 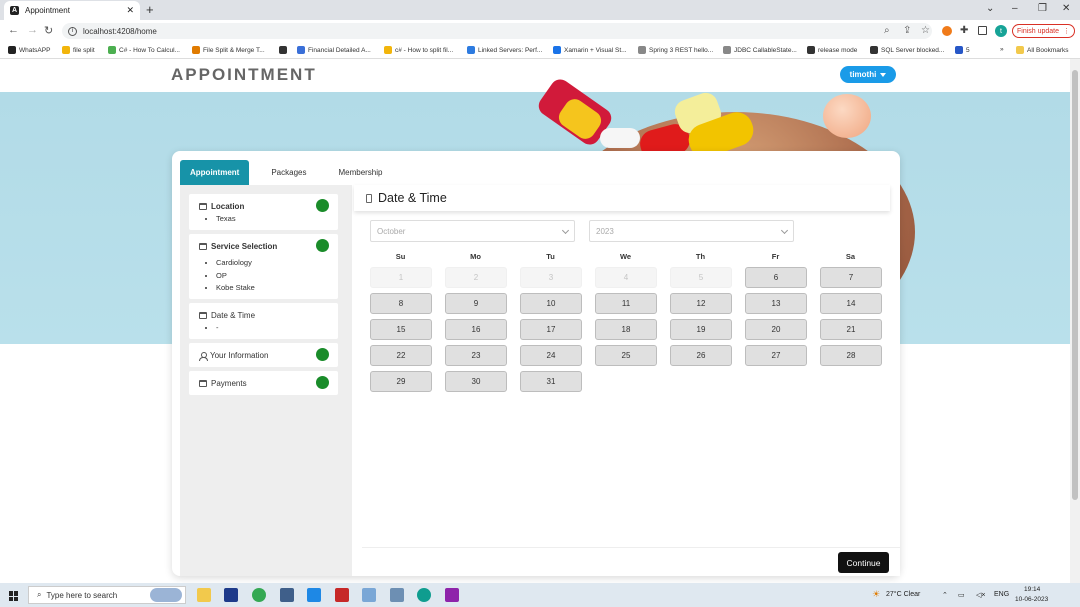 What do you see at coordinates (990, 8) in the screenshot?
I see `tab-search-icon: ⌄` at bounding box center [990, 8].